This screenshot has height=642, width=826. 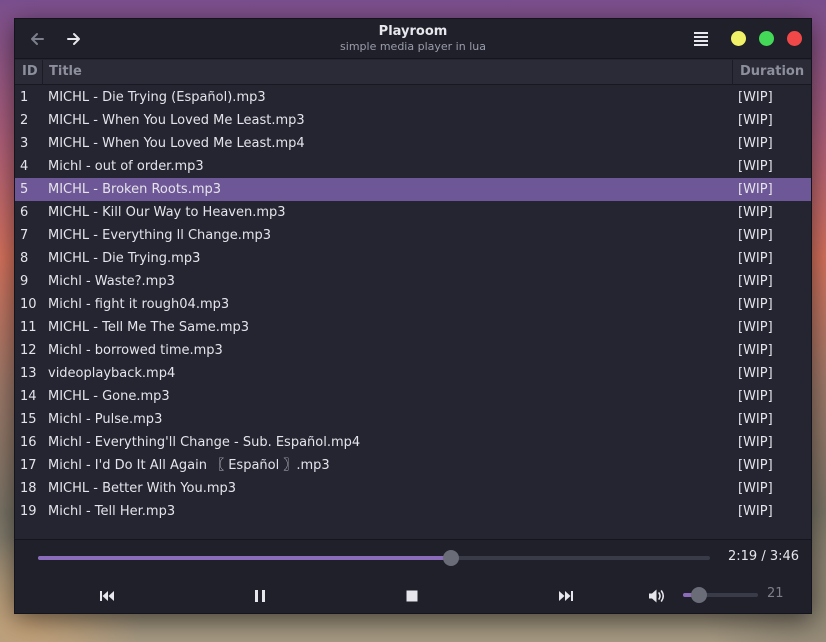 I want to click on stop-button, so click(x=412, y=596).